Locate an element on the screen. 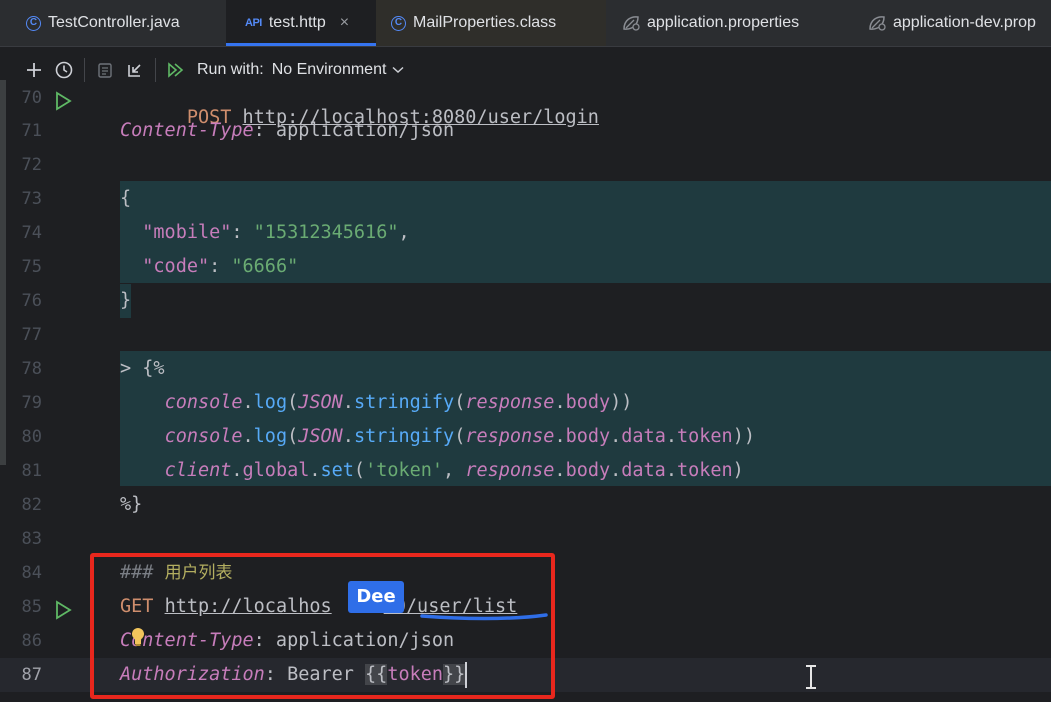 The image size is (1051, 702). comma: , is located at coordinates (454, 470).